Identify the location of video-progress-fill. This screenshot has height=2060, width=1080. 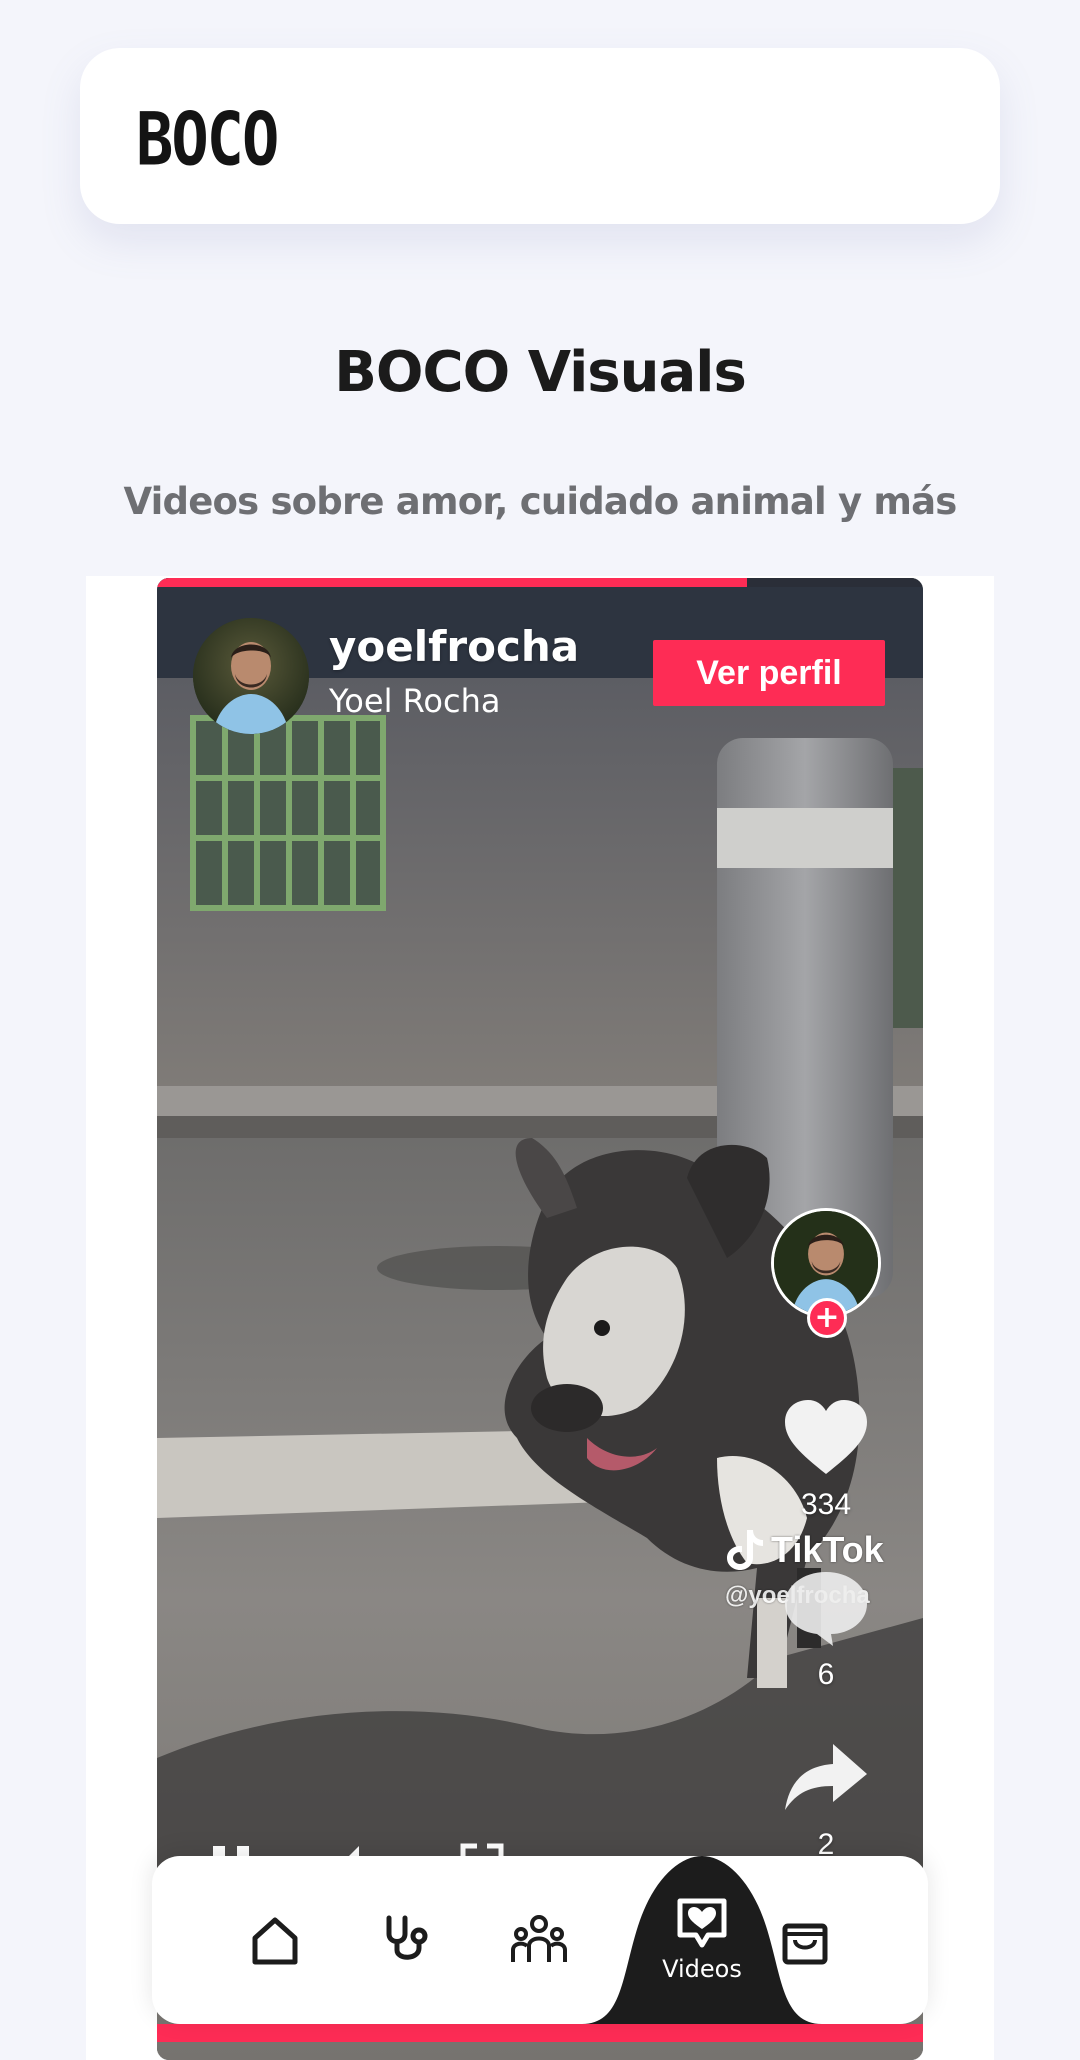
(452, 582).